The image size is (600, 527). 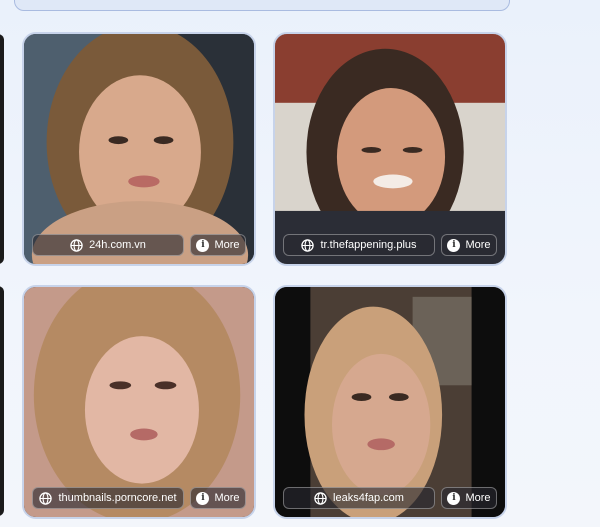 I want to click on source-link: 24h.com.vn, so click(x=108, y=245).